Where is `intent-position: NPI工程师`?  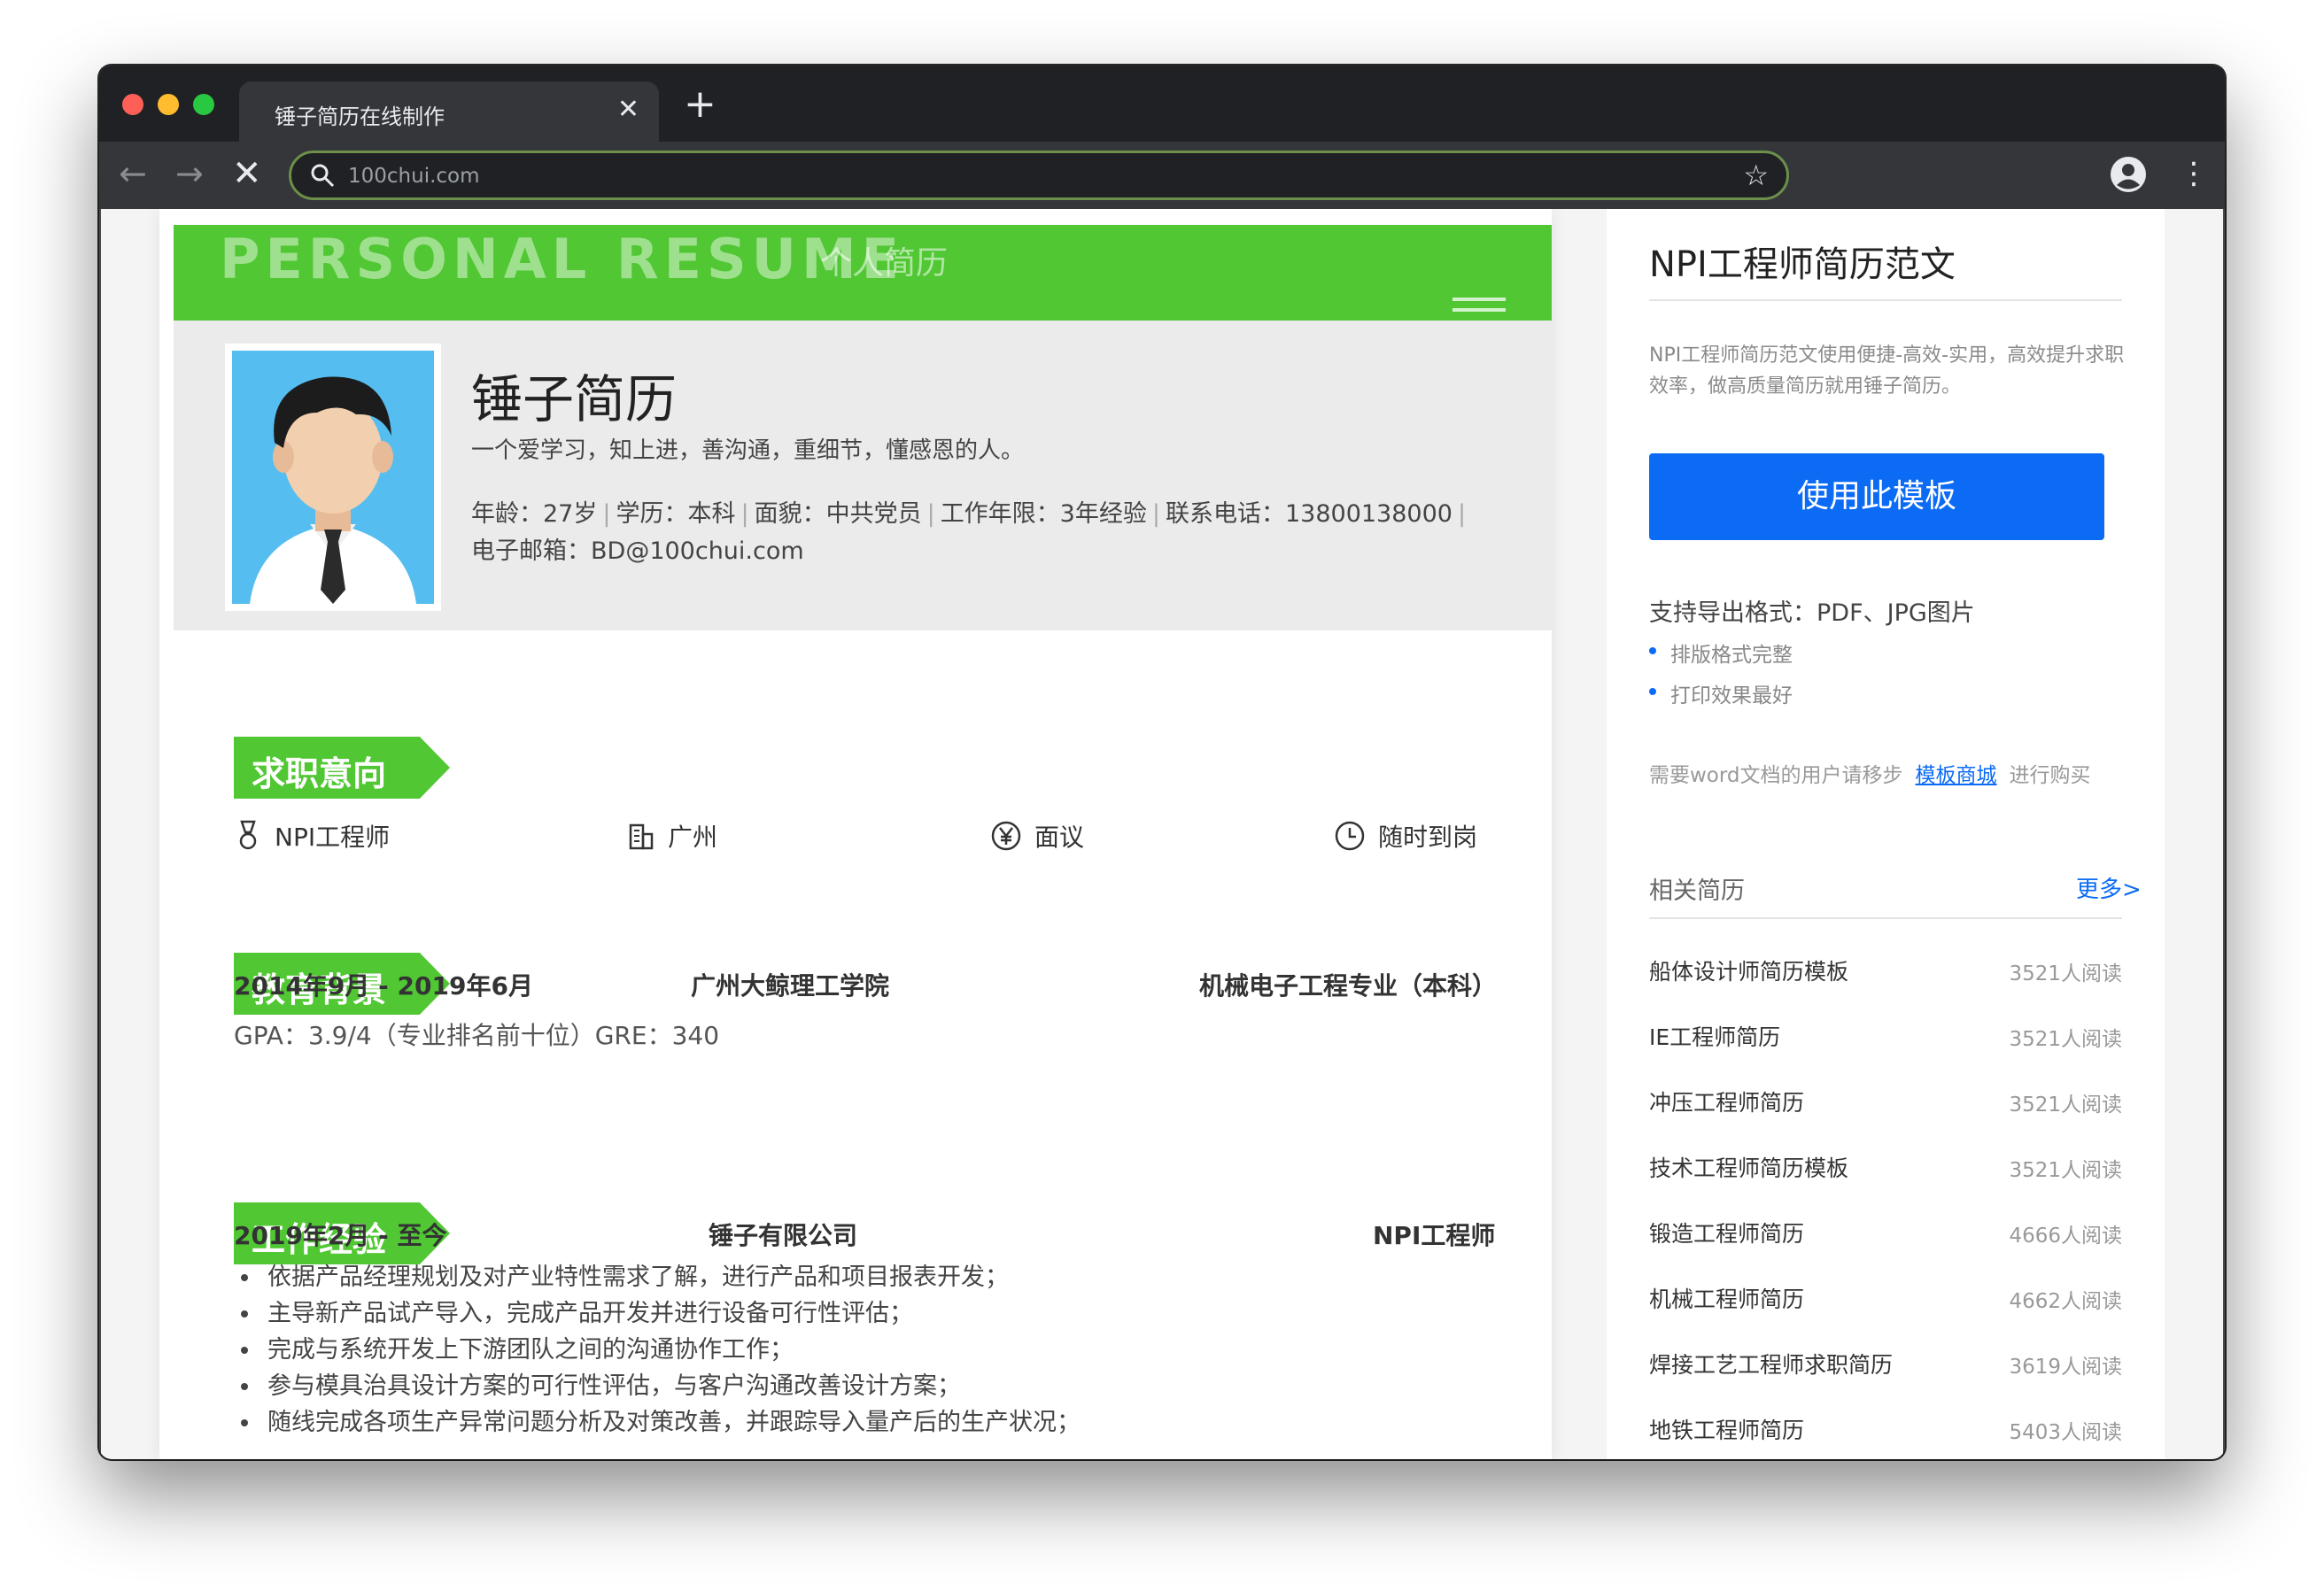 intent-position: NPI工程师 is located at coordinates (312, 836).